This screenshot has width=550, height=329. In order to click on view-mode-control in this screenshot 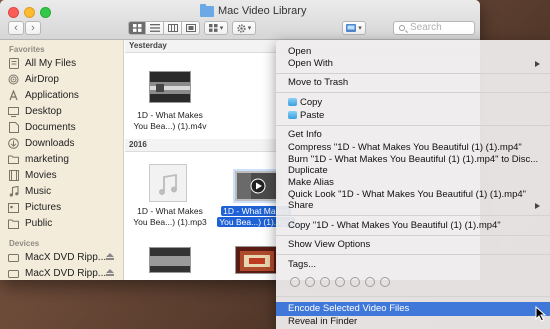, I will do `click(164, 28)`.